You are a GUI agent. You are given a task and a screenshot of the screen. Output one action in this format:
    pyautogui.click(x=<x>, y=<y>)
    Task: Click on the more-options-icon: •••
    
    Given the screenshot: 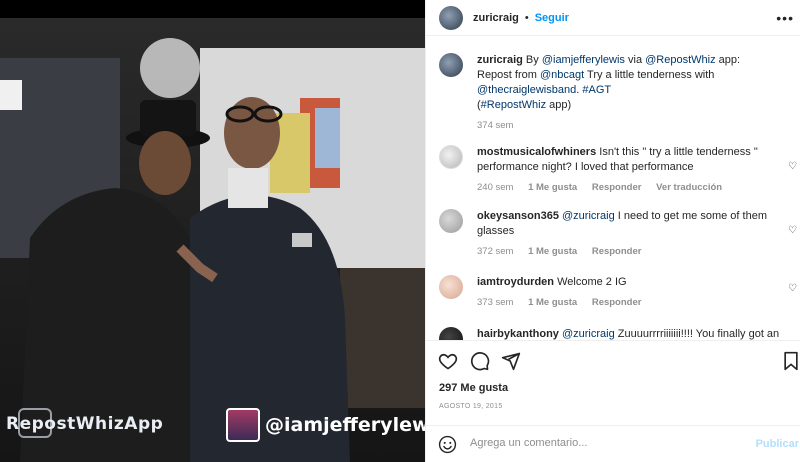 What is the action you would take?
    pyautogui.click(x=785, y=18)
    